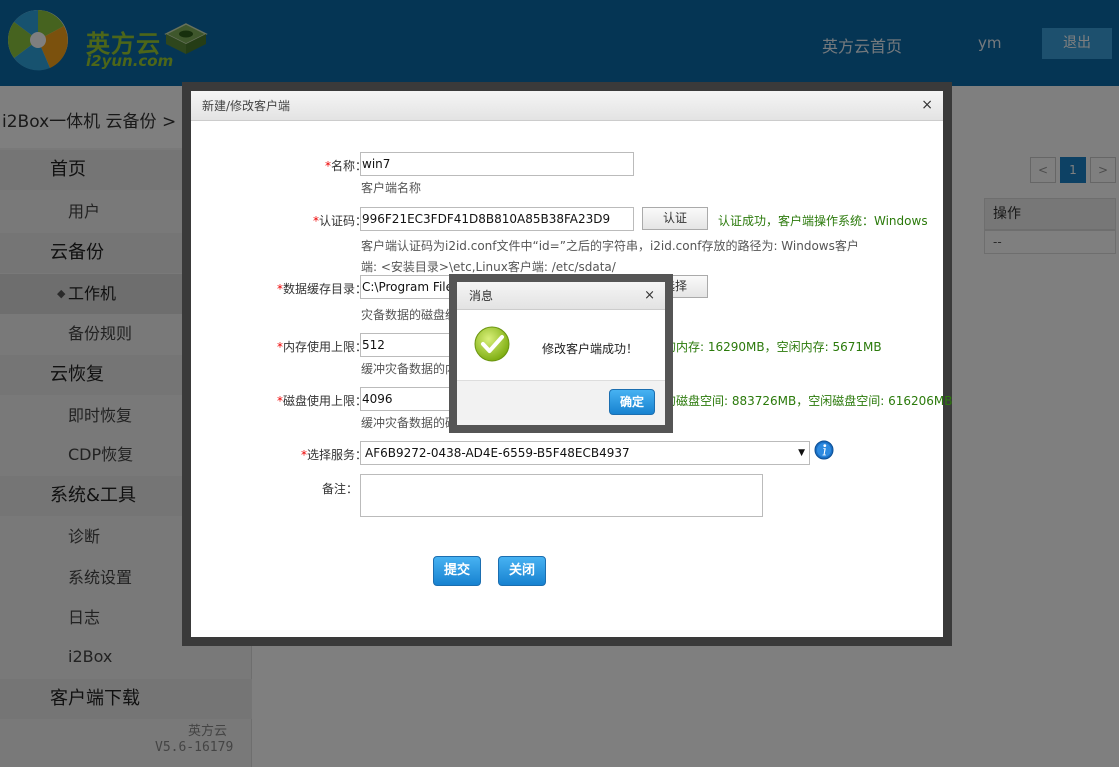 The height and width of the screenshot is (767, 1119). Describe the element at coordinates (561, 296) in the screenshot. I see `message-title: 消息 ×` at that location.